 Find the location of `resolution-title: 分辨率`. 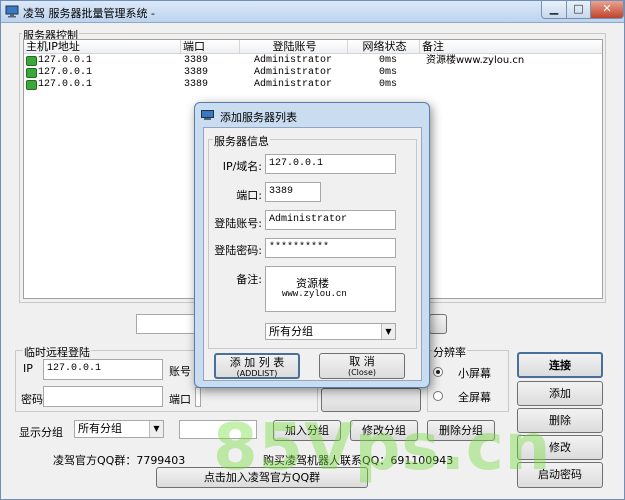

resolution-title: 分辨率 is located at coordinates (449, 352).